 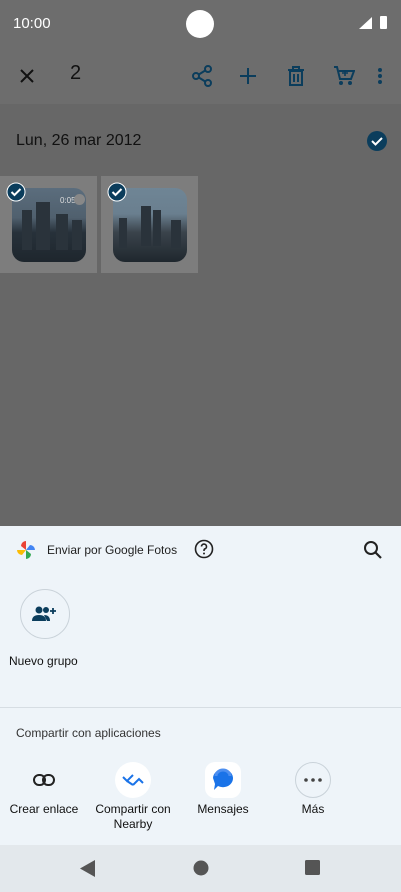 What do you see at coordinates (344, 76) in the screenshot?
I see `cart-icon` at bounding box center [344, 76].